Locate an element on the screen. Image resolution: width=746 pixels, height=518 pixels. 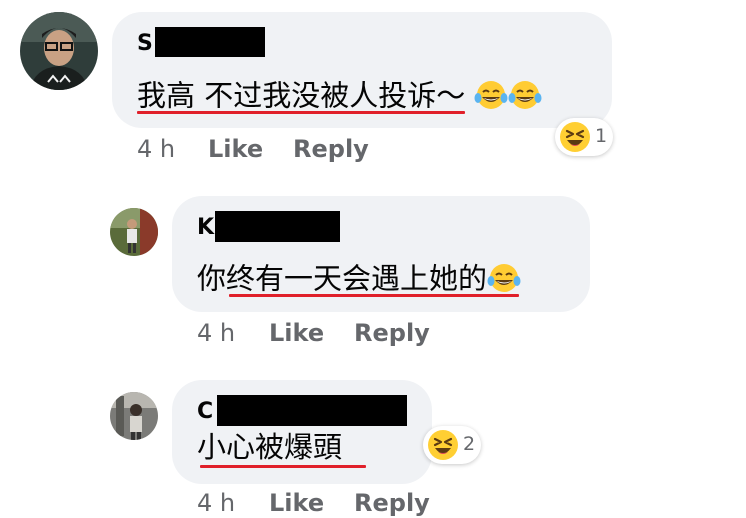
author-name: K is located at coordinates (205, 227).